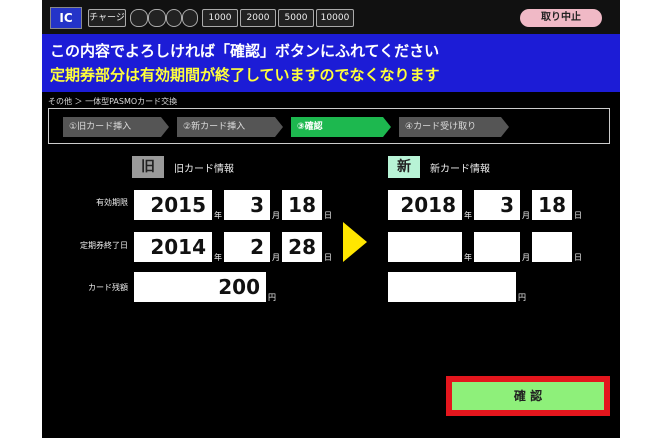 The height and width of the screenshot is (438, 660). Describe the element at coordinates (112, 202) in the screenshot. I see `expiry-label: 有効期限` at that location.